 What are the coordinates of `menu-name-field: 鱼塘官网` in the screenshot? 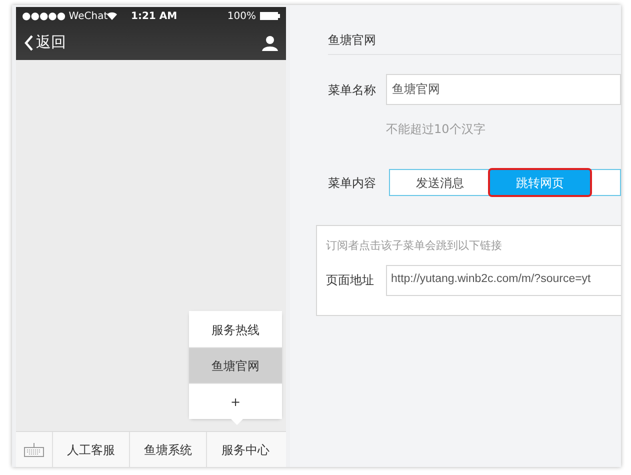 It's located at (503, 89).